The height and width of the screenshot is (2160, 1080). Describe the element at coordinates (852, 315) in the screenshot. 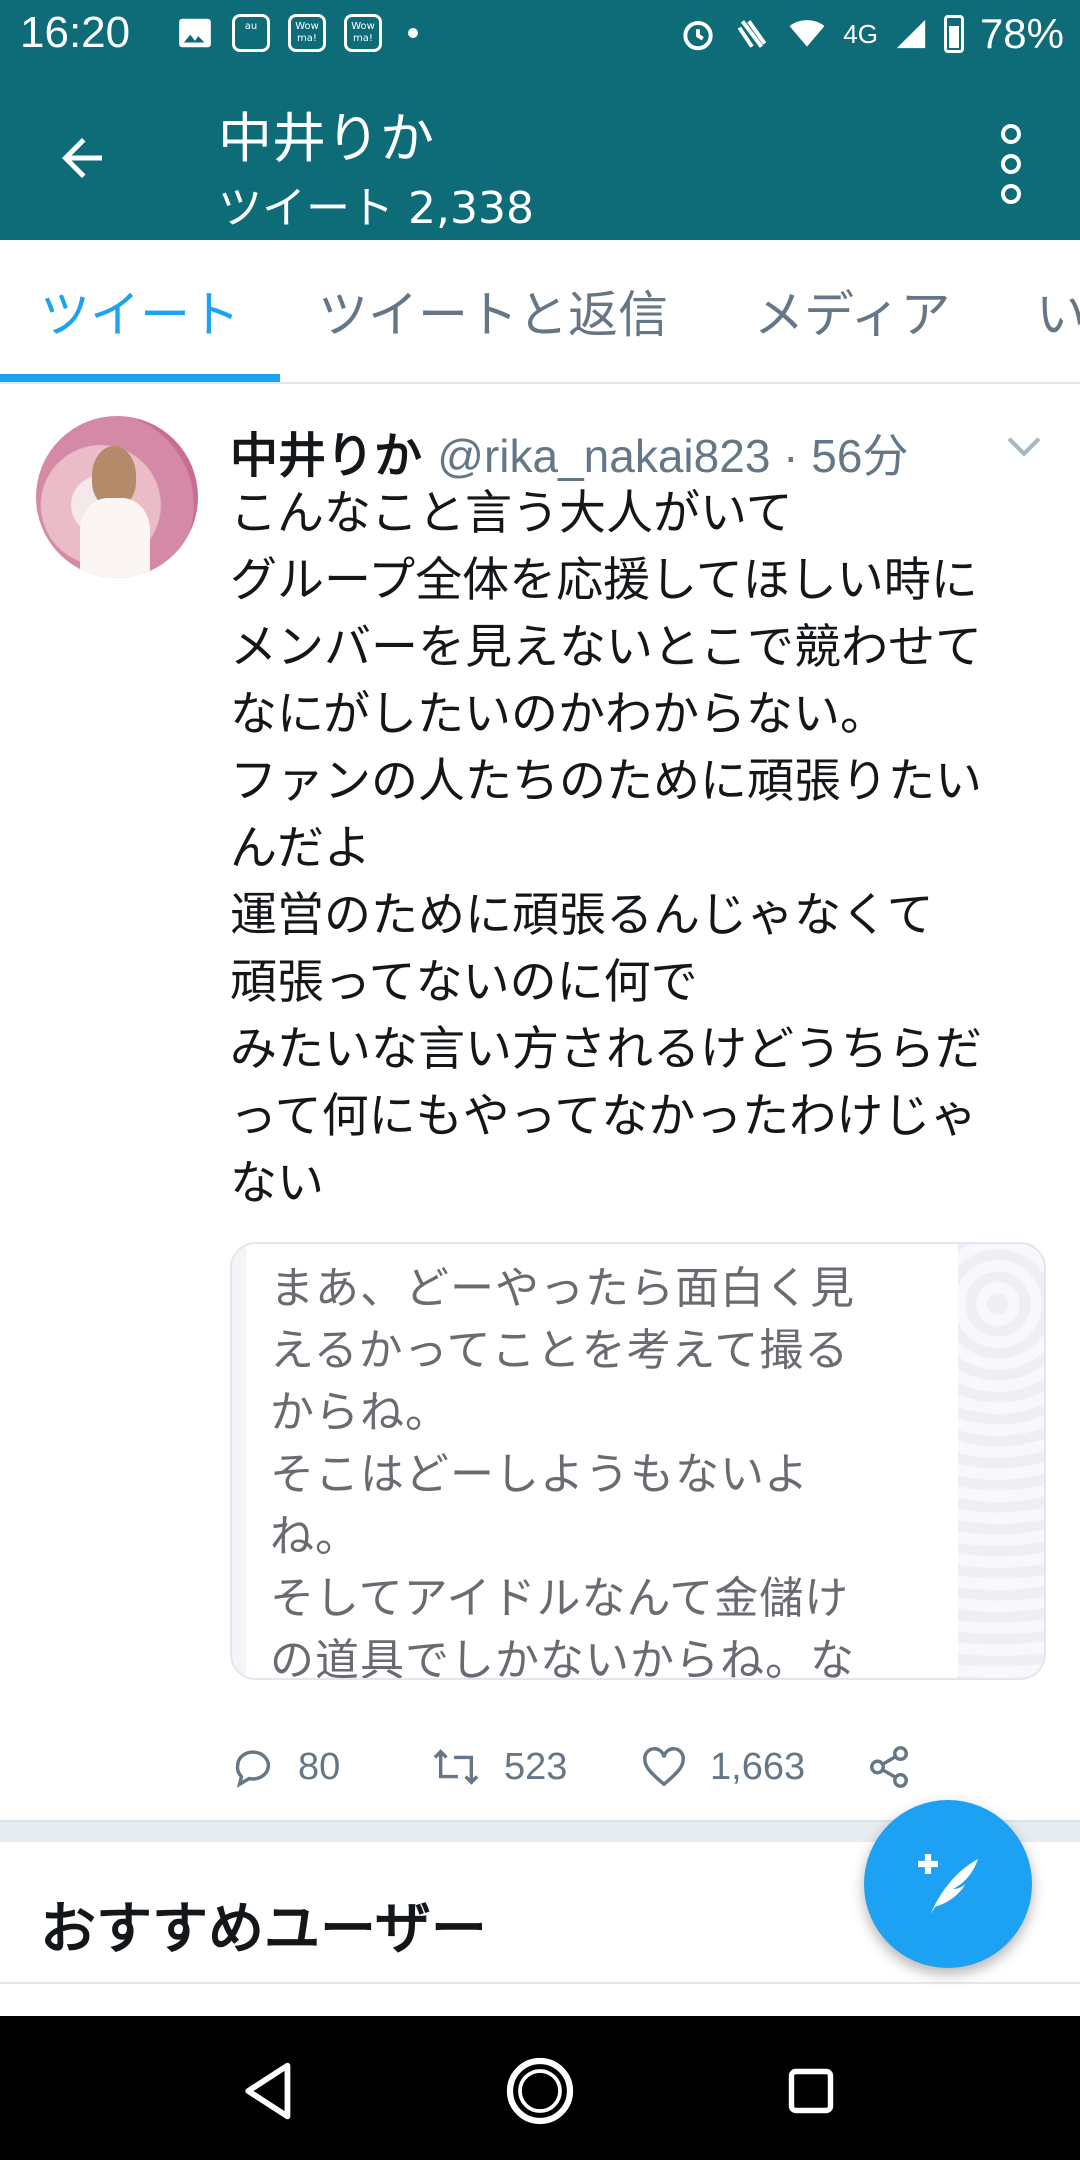

I see `tab-label: メディア` at that location.